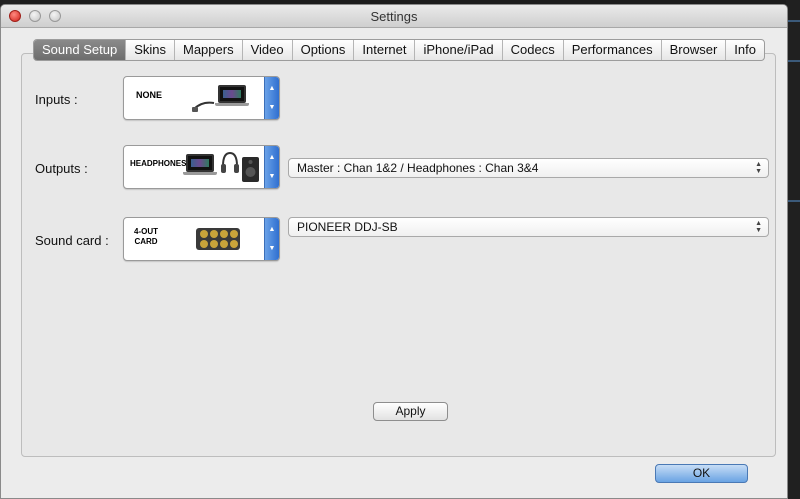 This screenshot has width=800, height=499. What do you see at coordinates (61, 168) in the screenshot?
I see `outputs-label: Outputs :` at bounding box center [61, 168].